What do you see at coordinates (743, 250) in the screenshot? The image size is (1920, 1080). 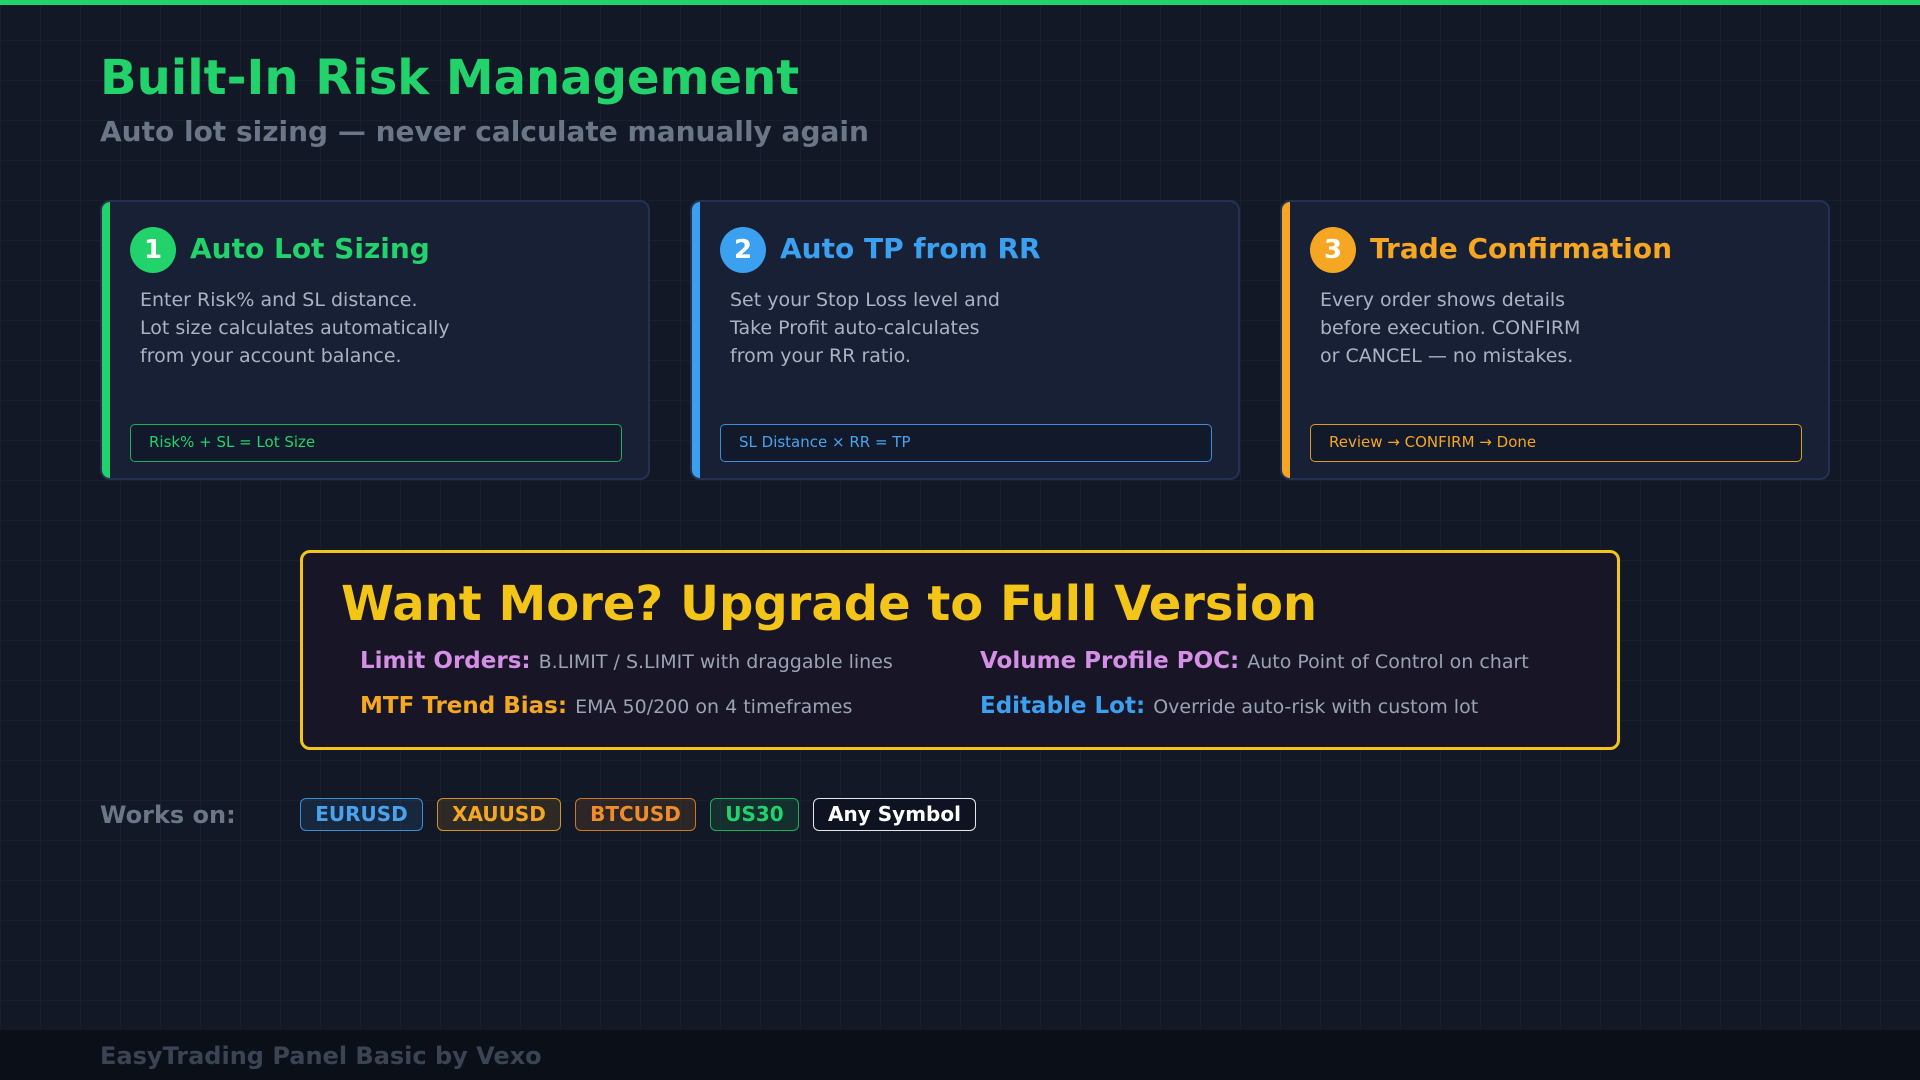 I see `step-number-badge: 2` at bounding box center [743, 250].